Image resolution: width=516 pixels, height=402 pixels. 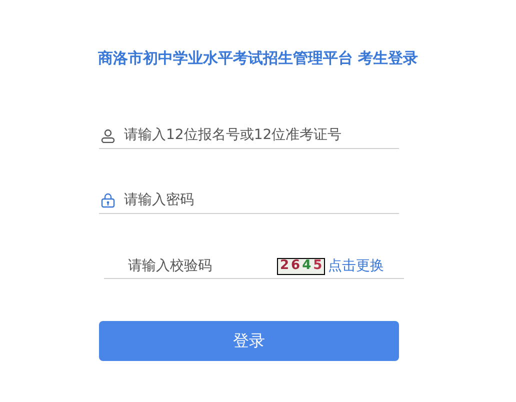 I want to click on captcha-field: 请输入校验码, so click(x=203, y=266).